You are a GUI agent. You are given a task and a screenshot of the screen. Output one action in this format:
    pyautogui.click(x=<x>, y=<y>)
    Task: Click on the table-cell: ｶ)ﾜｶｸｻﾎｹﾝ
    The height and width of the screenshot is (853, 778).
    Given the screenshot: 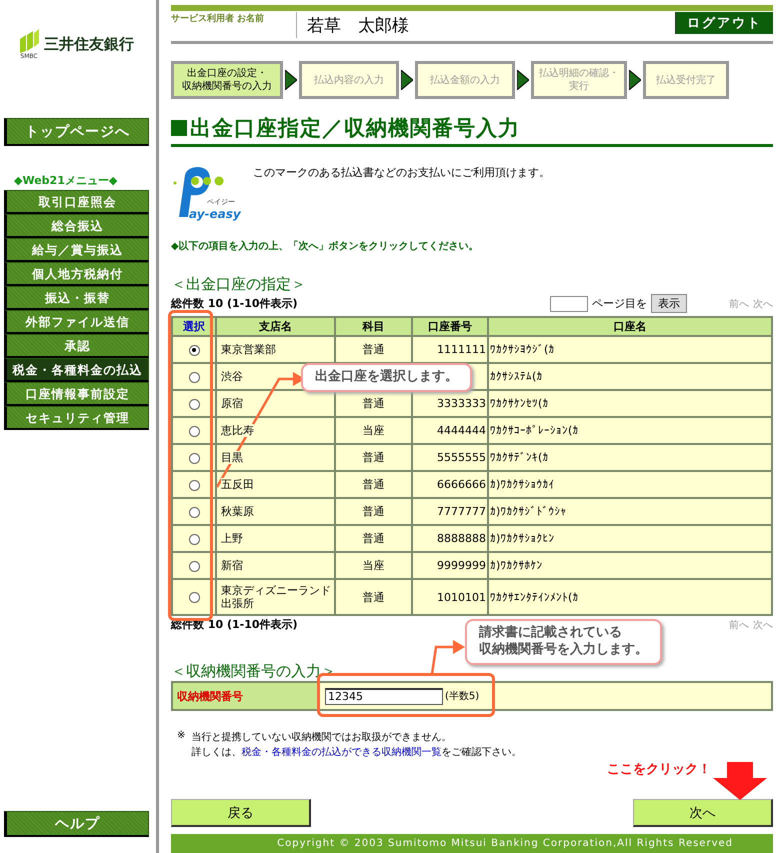 What is the action you would take?
    pyautogui.click(x=630, y=566)
    